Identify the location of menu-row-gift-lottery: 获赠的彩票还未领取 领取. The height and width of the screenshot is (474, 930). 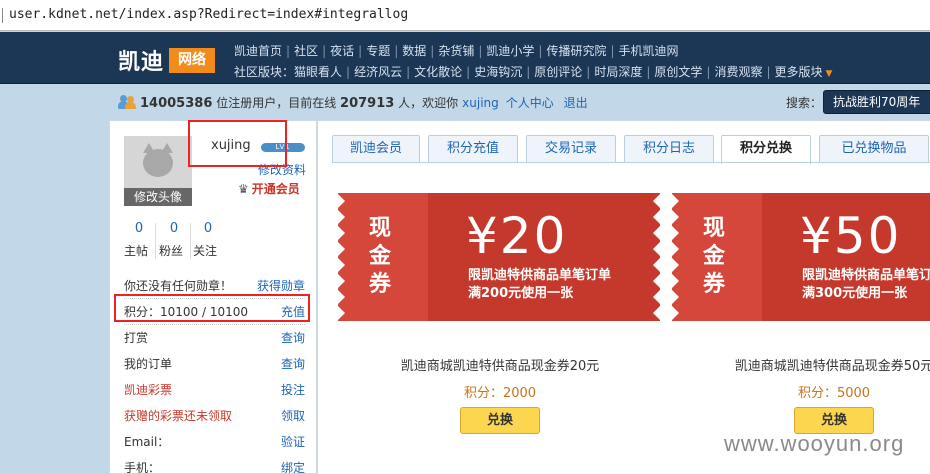
(214, 416).